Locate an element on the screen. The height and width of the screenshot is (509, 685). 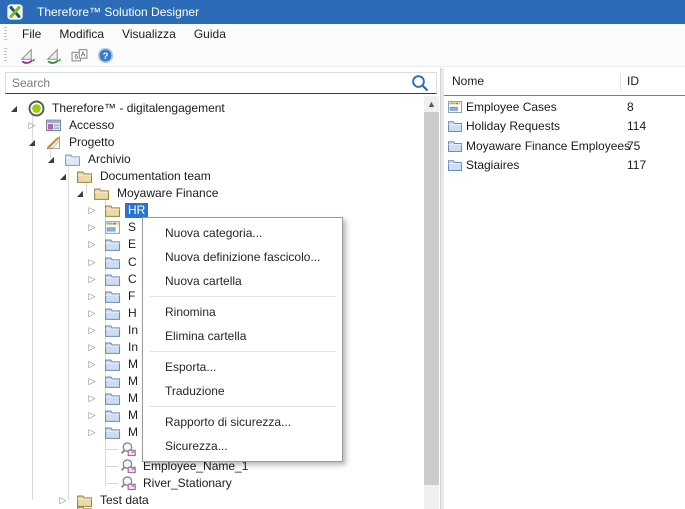
tree-label: Therefore™ - digitalengagement is located at coordinates (138, 108).